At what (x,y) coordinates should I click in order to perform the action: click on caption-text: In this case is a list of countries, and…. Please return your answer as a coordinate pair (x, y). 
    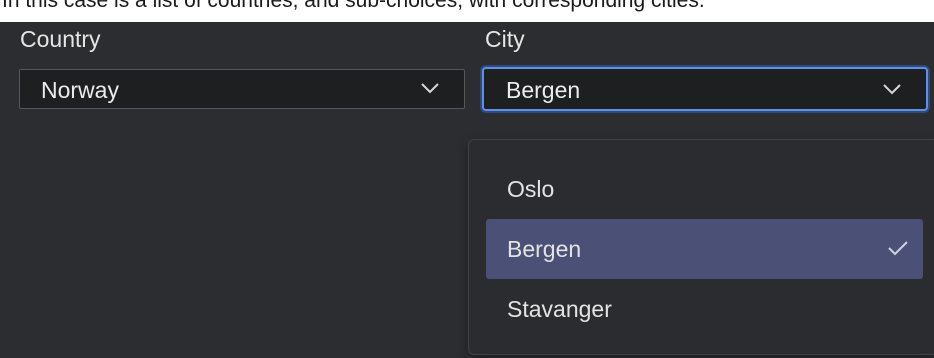
    Looking at the image, I should click on (353, 6).